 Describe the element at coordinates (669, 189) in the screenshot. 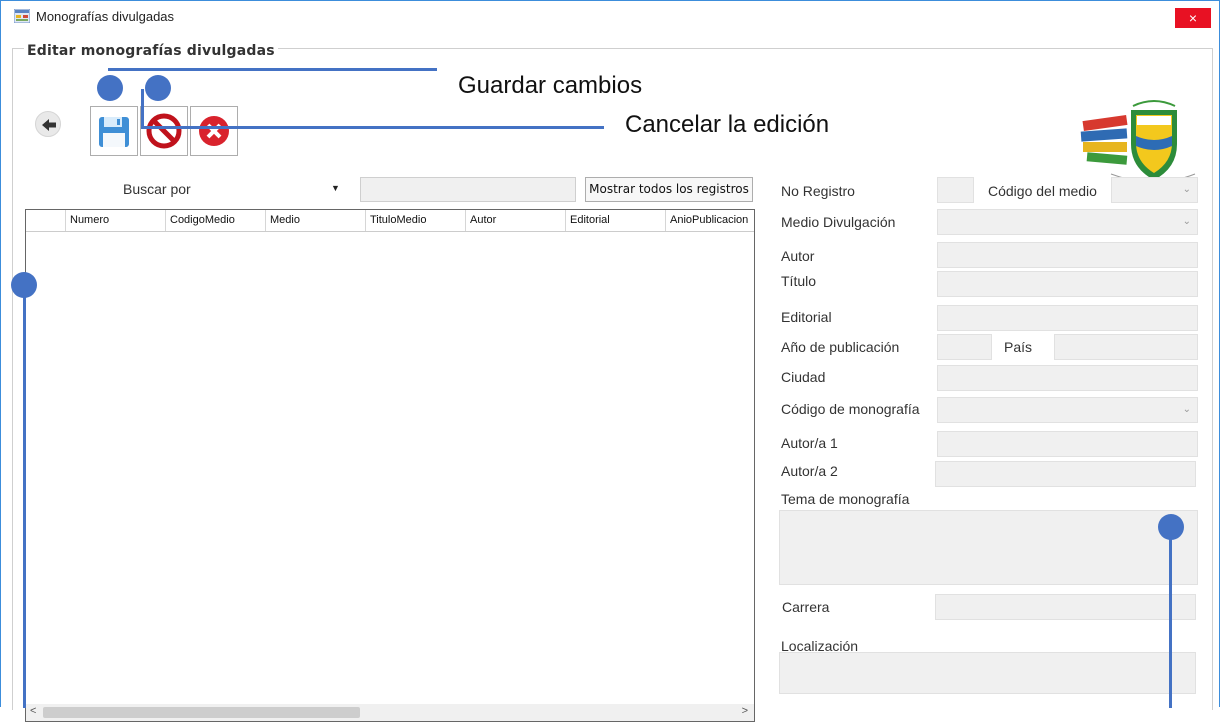

I see `show-all-records-button: Mostrar todos los registros` at that location.